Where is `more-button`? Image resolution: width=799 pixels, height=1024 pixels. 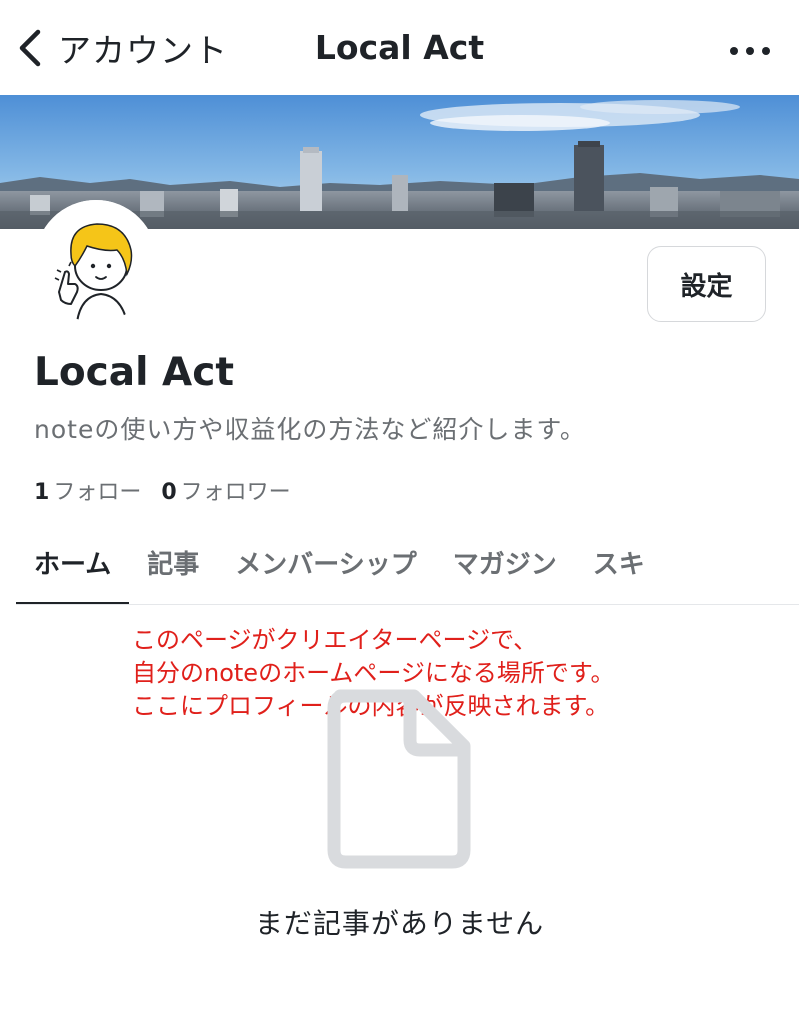
more-button is located at coordinates (750, 50).